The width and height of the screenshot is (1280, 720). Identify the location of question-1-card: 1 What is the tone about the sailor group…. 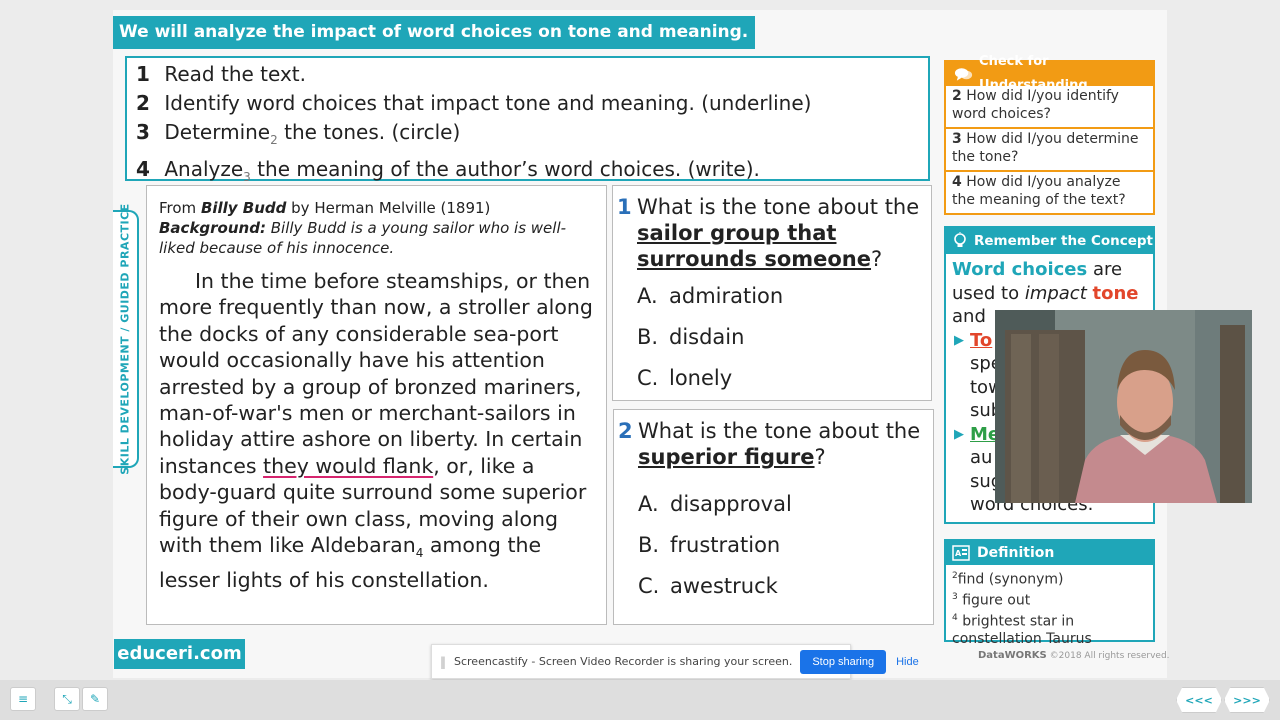
(772, 293).